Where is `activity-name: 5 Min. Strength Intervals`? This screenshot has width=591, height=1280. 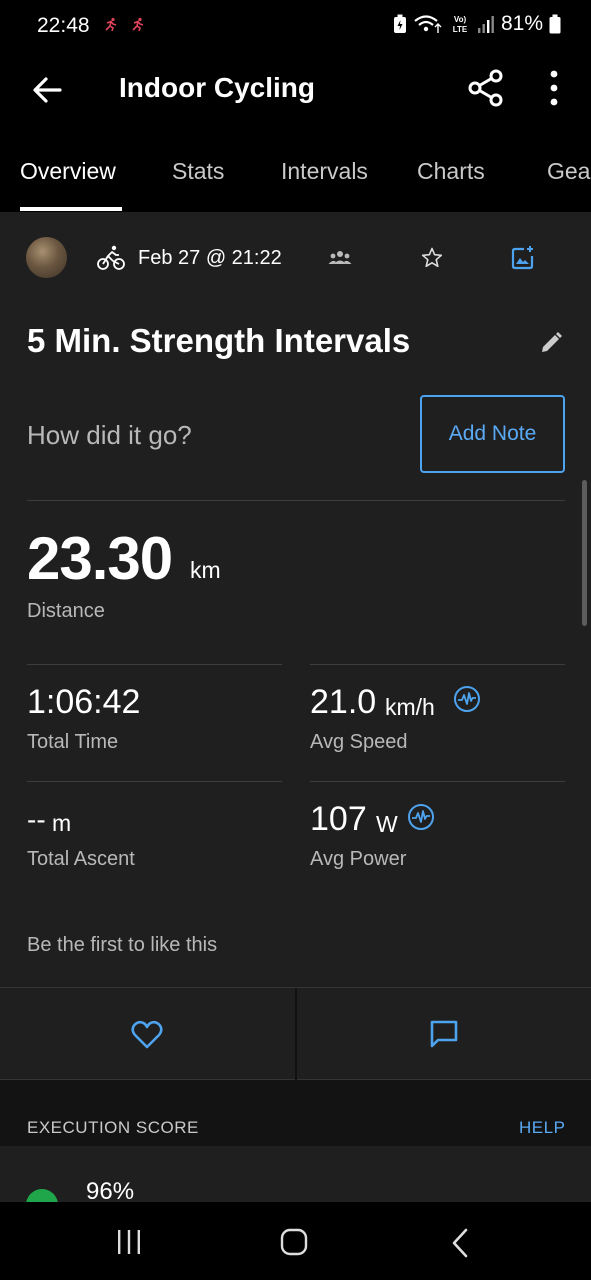
activity-name: 5 Min. Strength Intervals is located at coordinates (219, 340).